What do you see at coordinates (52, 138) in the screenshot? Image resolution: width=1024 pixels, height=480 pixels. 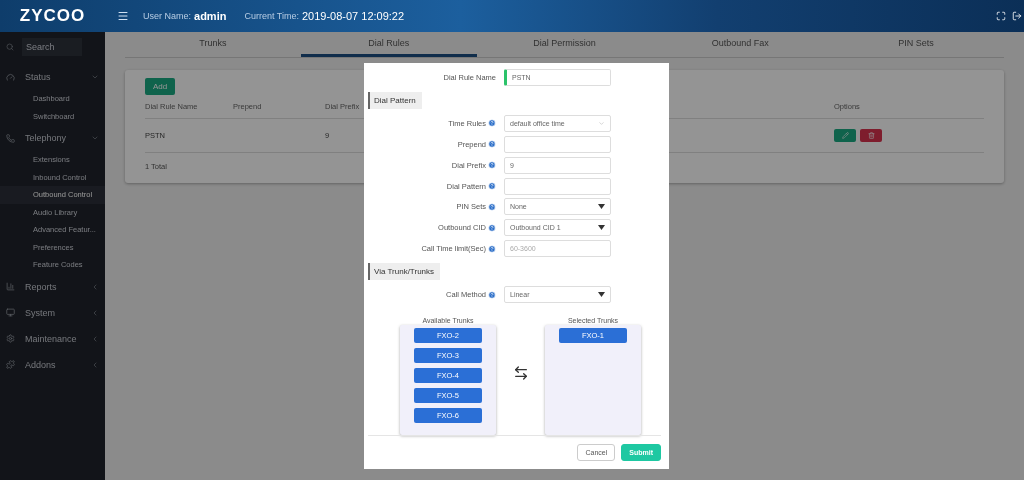 I see `nav-item: Telephony` at bounding box center [52, 138].